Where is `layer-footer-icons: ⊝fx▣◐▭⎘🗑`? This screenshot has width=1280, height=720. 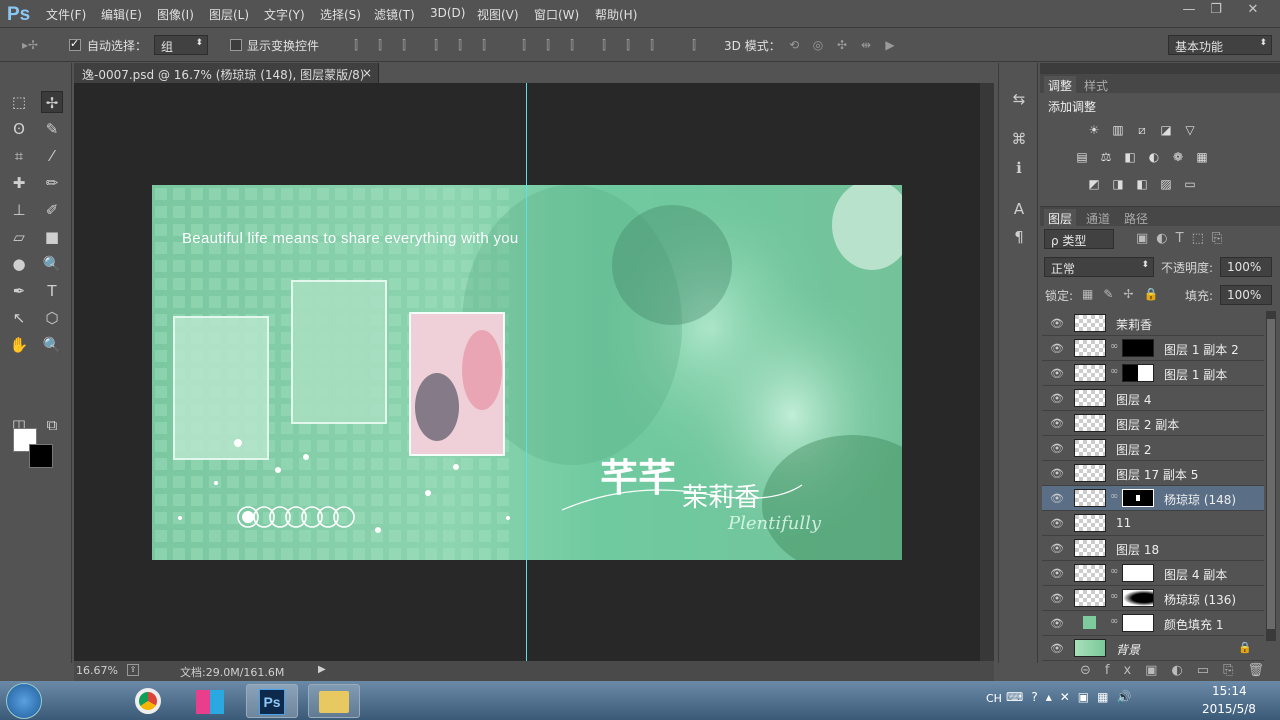 layer-footer-icons: ⊝fx▣◐▭⎘🗑 is located at coordinates (1179, 670).